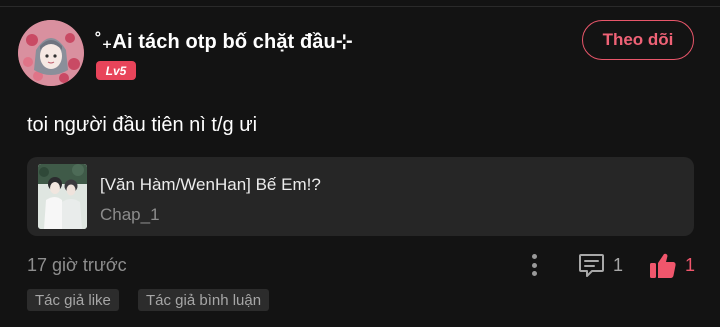 The width and height of the screenshot is (720, 327). I want to click on story-title: [Văn Hàm/WenHan] Bế Em!?, so click(210, 184).